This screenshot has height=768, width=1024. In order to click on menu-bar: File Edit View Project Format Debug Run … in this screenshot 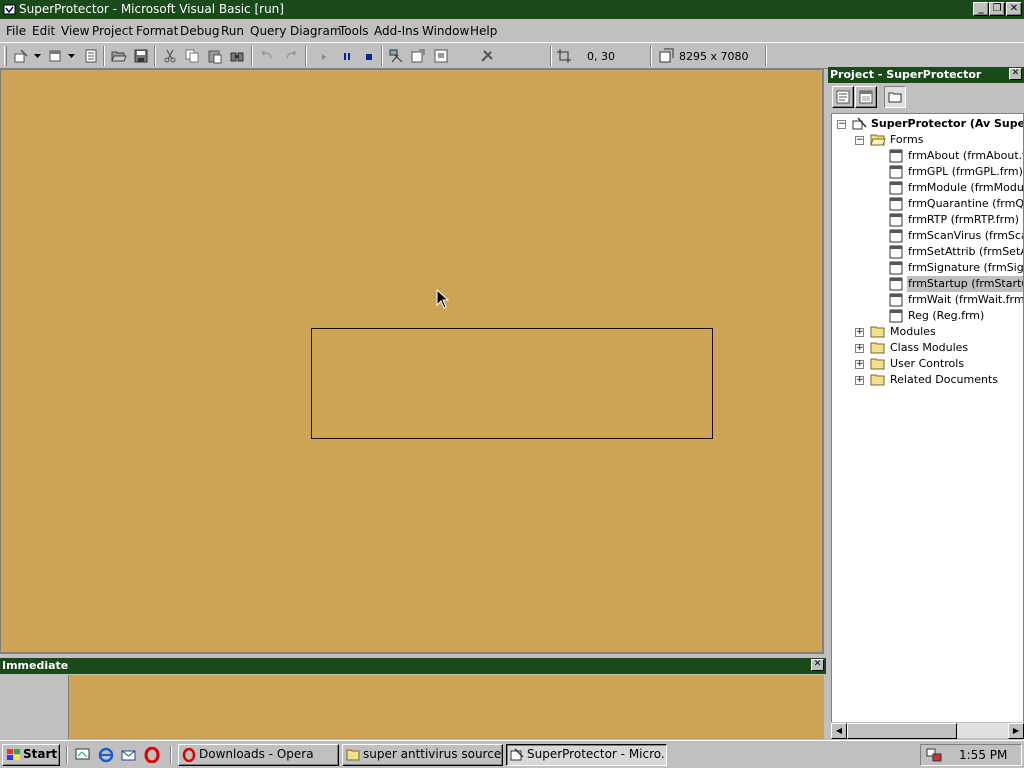, I will do `click(512, 31)`.